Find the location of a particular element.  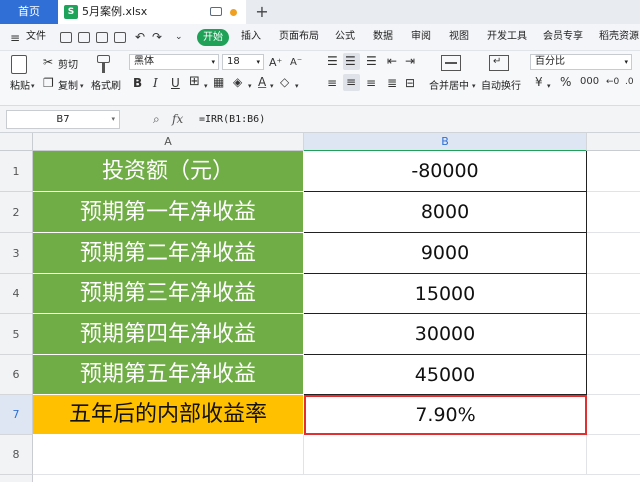

align-middle-icon: ☰ is located at coordinates (351, 61).